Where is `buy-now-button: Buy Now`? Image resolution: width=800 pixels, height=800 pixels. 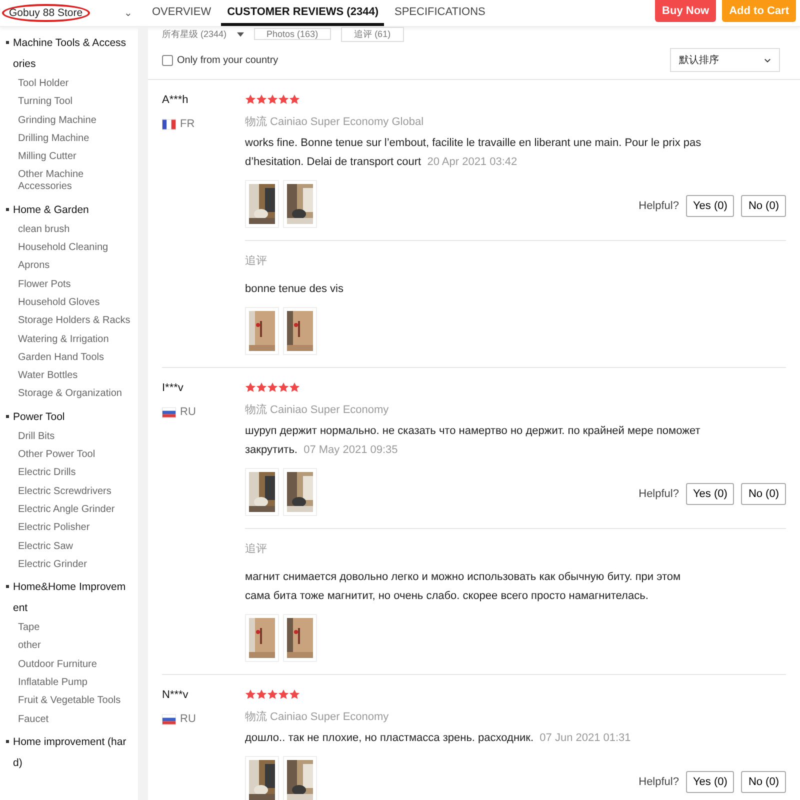
buy-now-button: Buy Now is located at coordinates (685, 11).